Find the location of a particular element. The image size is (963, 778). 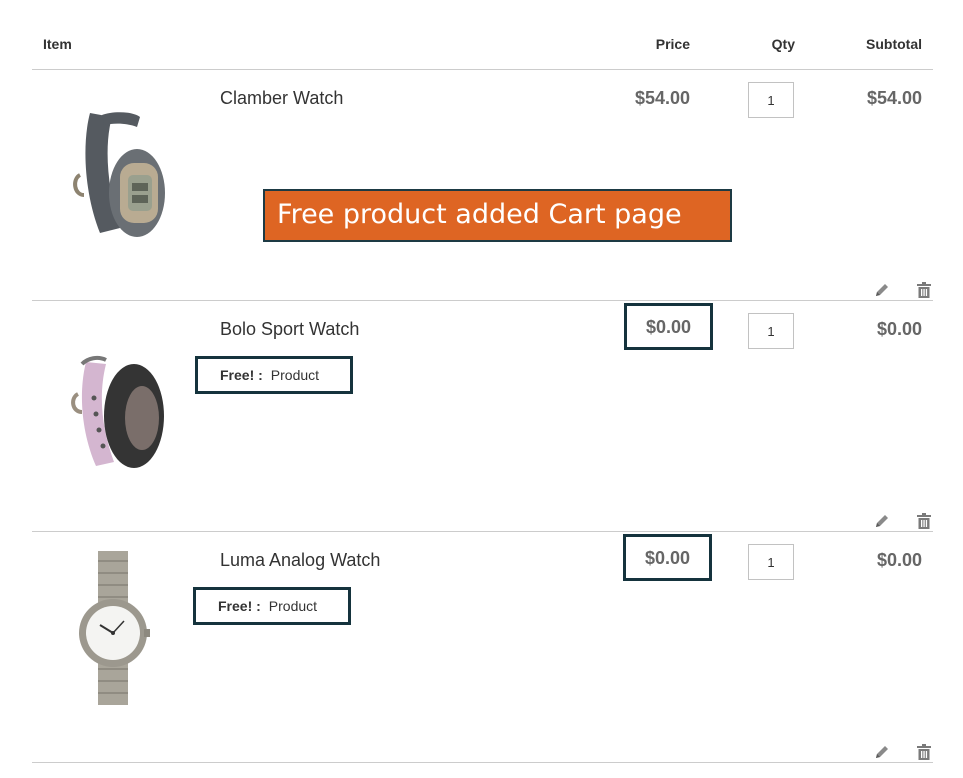

column-header-item: Item is located at coordinates (57, 44).